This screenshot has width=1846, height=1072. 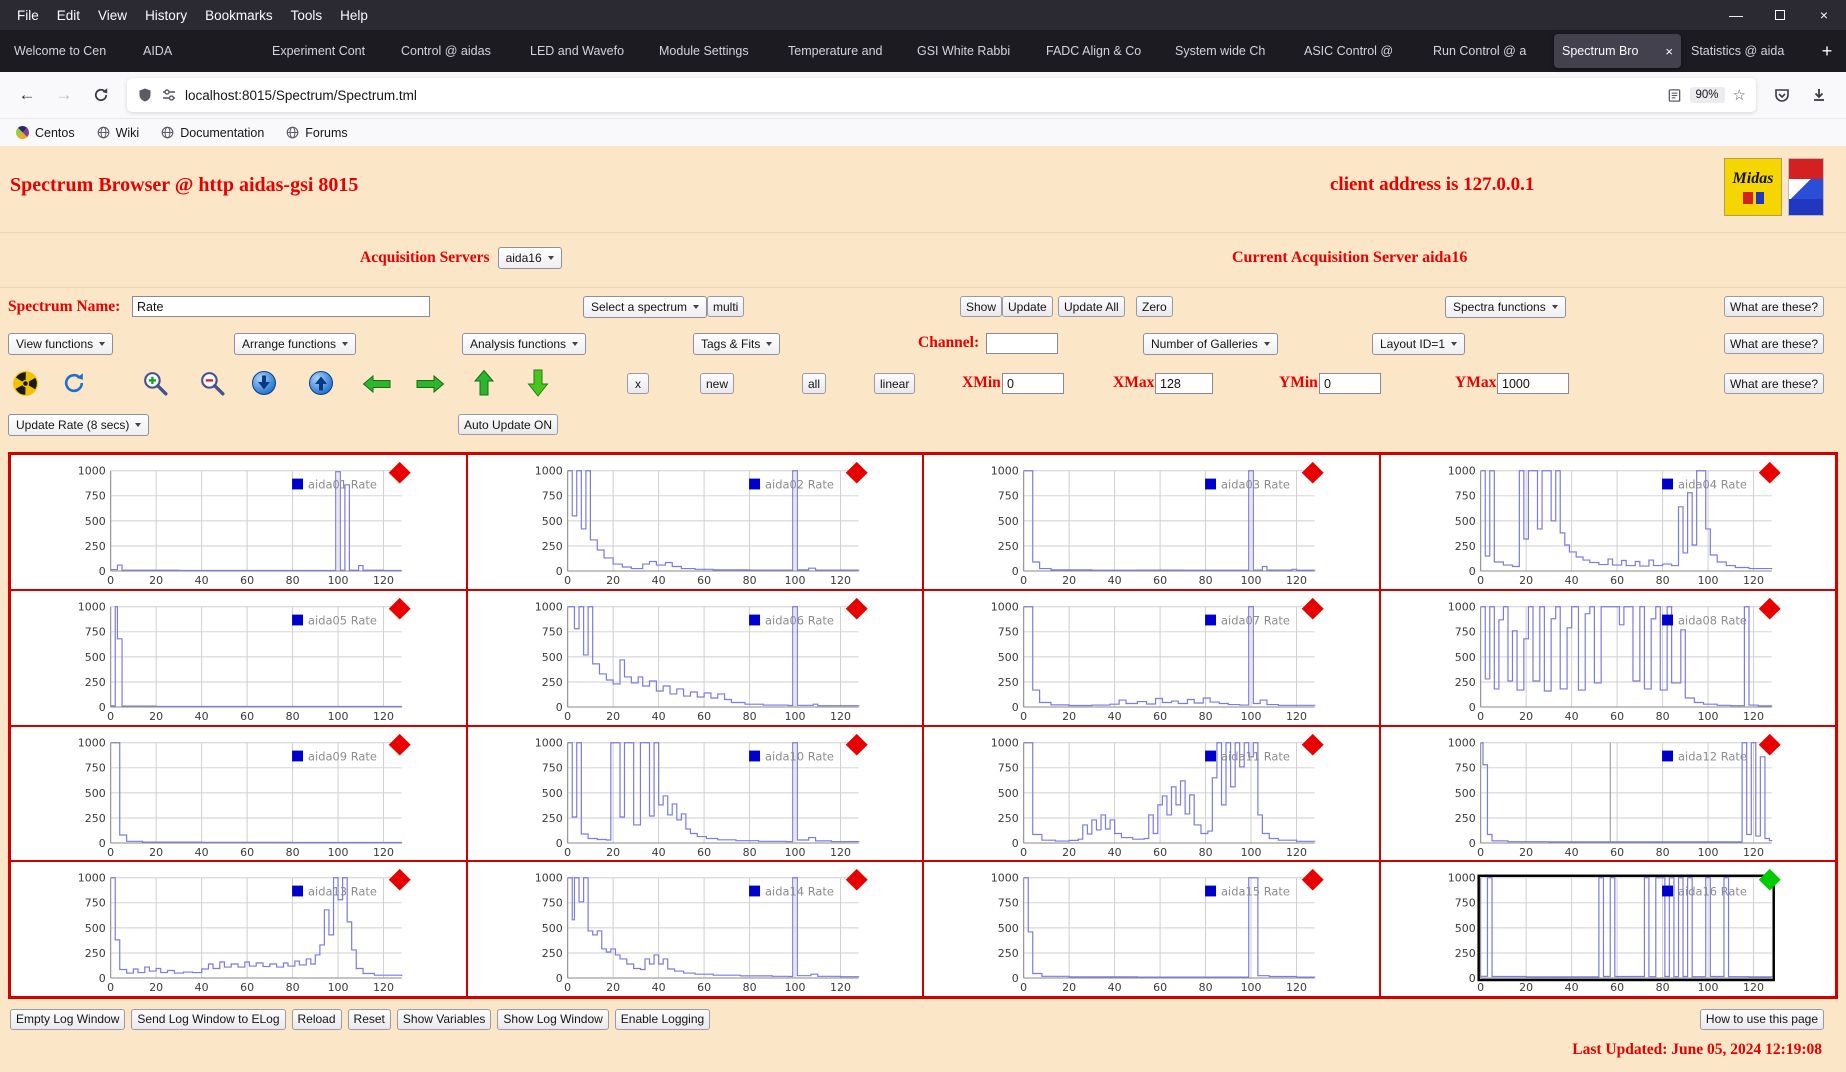 What do you see at coordinates (112, 15) in the screenshot?
I see `menu-view: View` at bounding box center [112, 15].